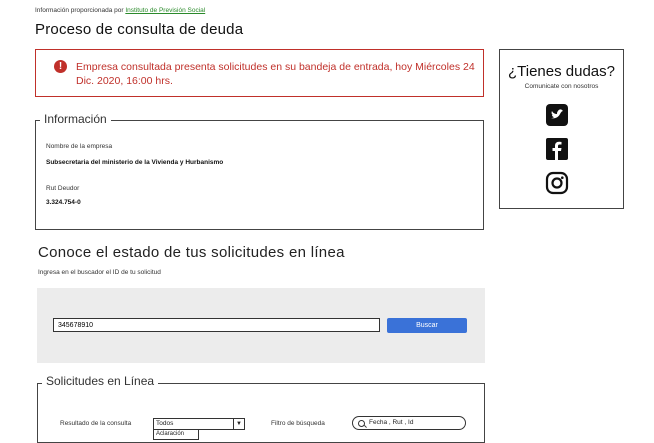 The height and width of the screenshot is (443, 654). What do you see at coordinates (561, 129) in the screenshot?
I see `help-panel: ¿Tienes dudas? Comunicate con nosotros` at bounding box center [561, 129].